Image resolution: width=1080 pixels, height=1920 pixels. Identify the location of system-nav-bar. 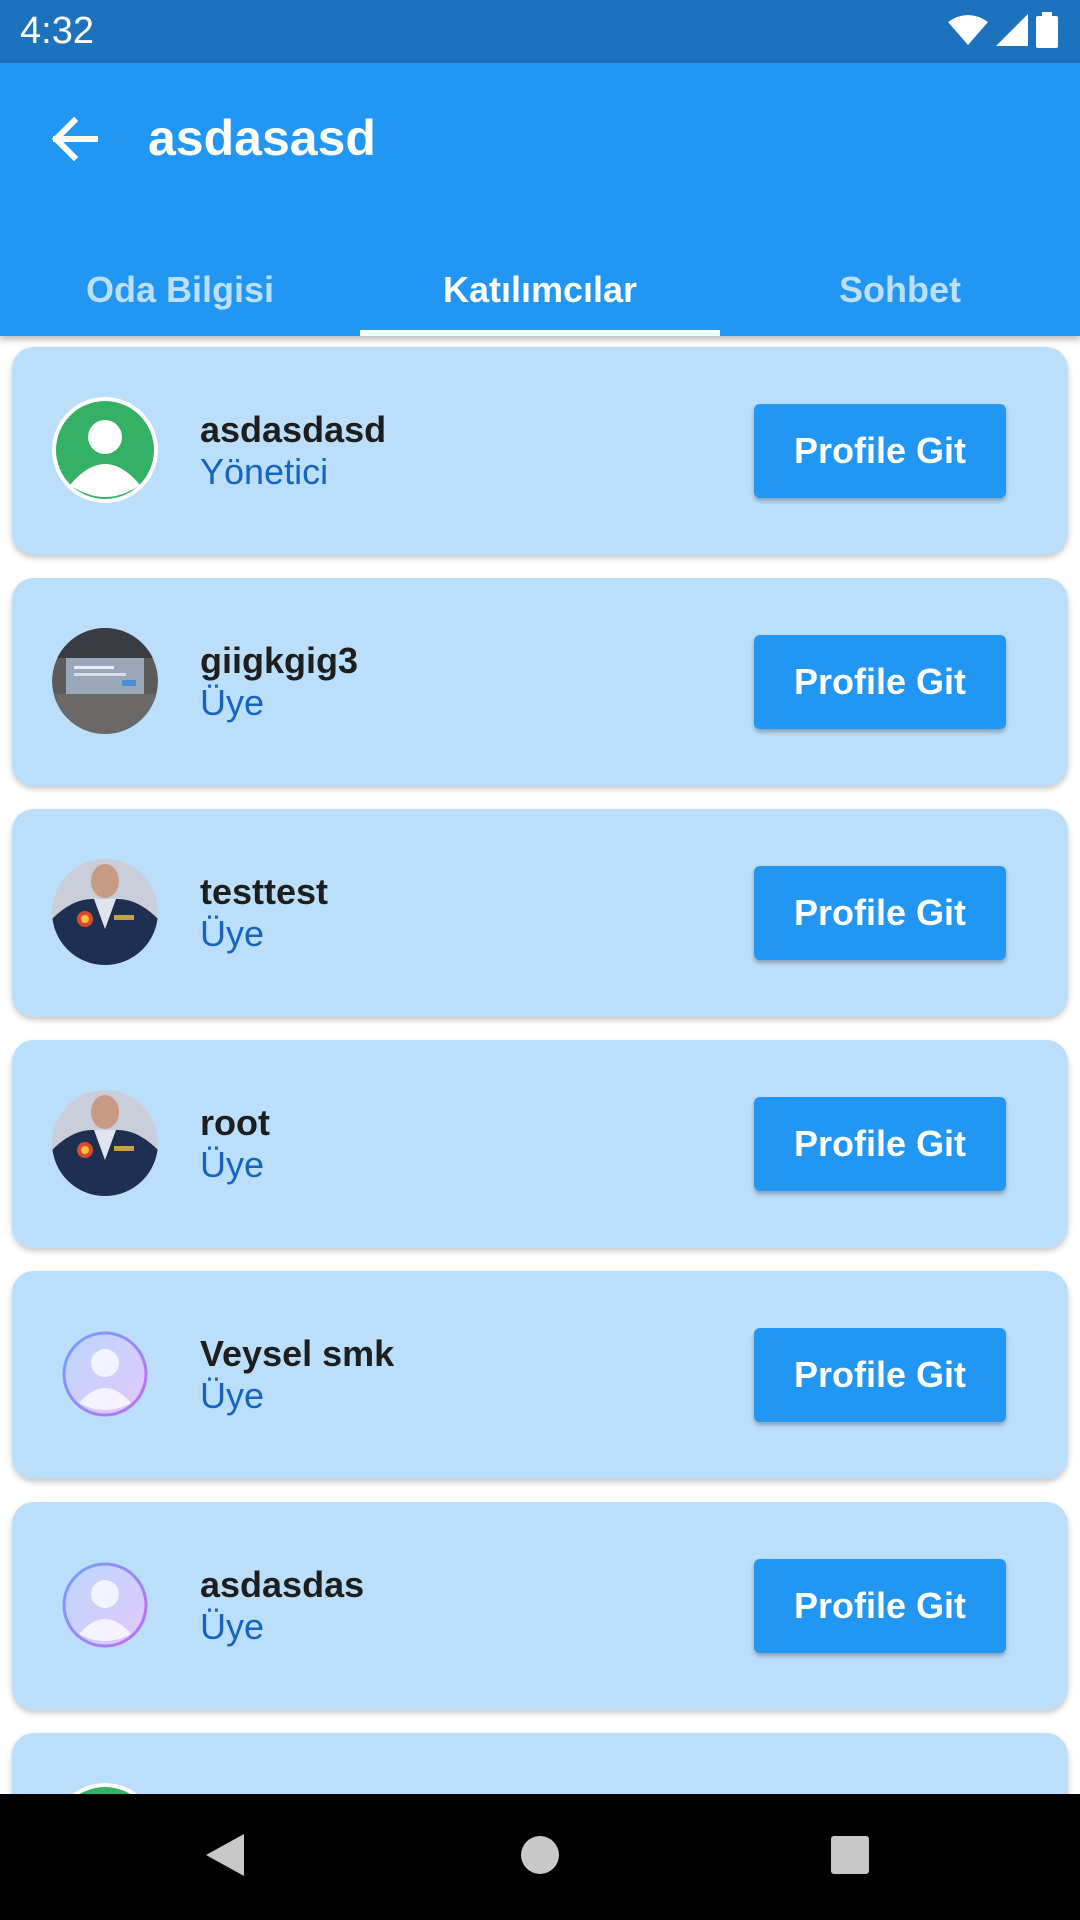
(540, 1857).